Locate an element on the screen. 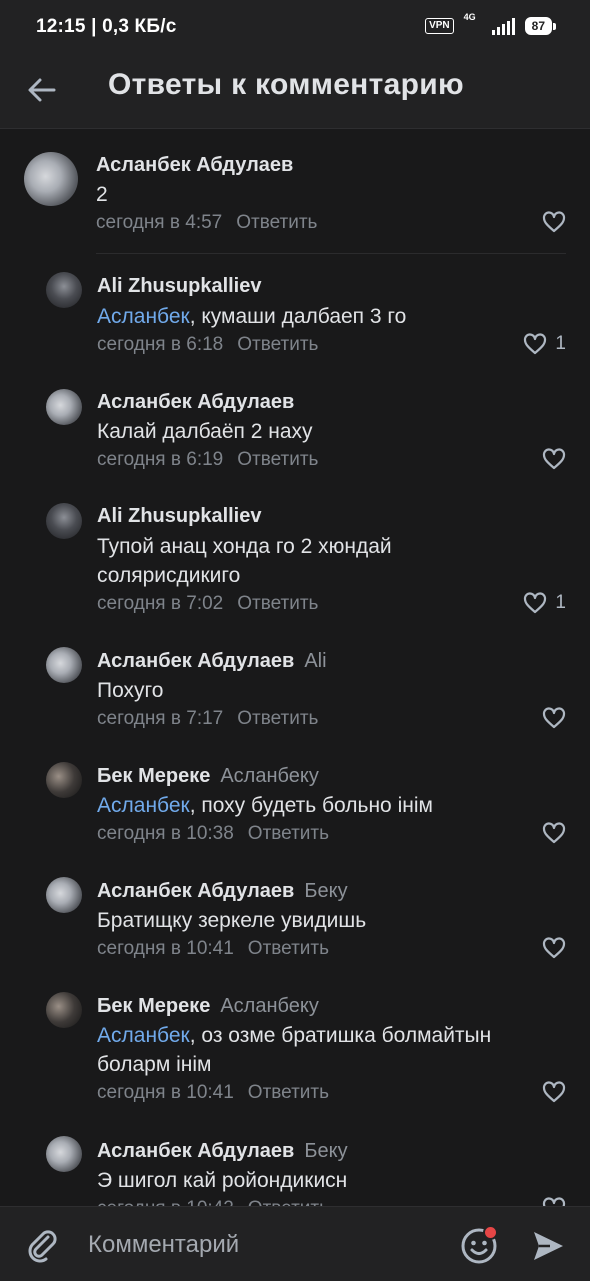  comment-text: Похуго is located at coordinates (317, 690).